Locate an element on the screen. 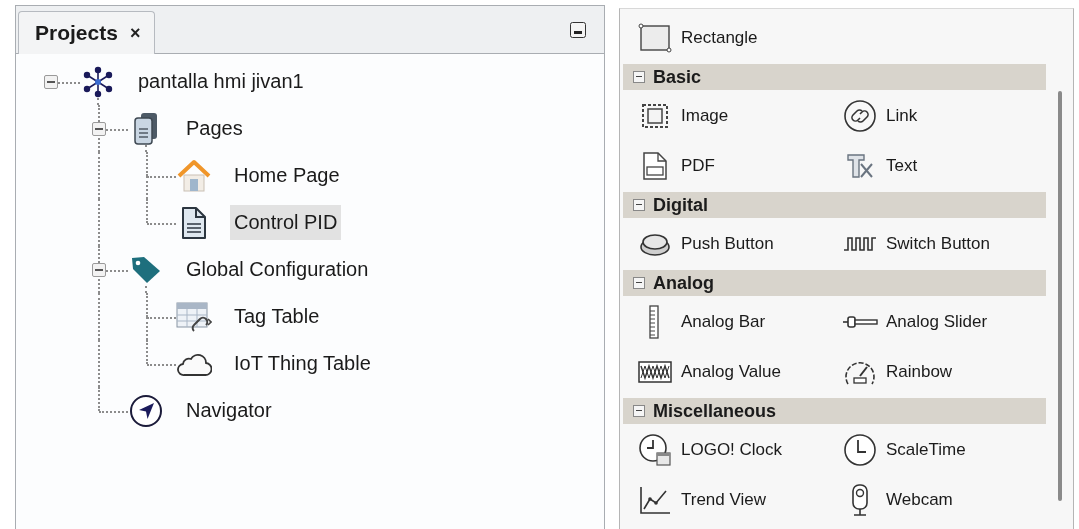 The height and width of the screenshot is (529, 1079). document-icon is located at coordinates (194, 222).